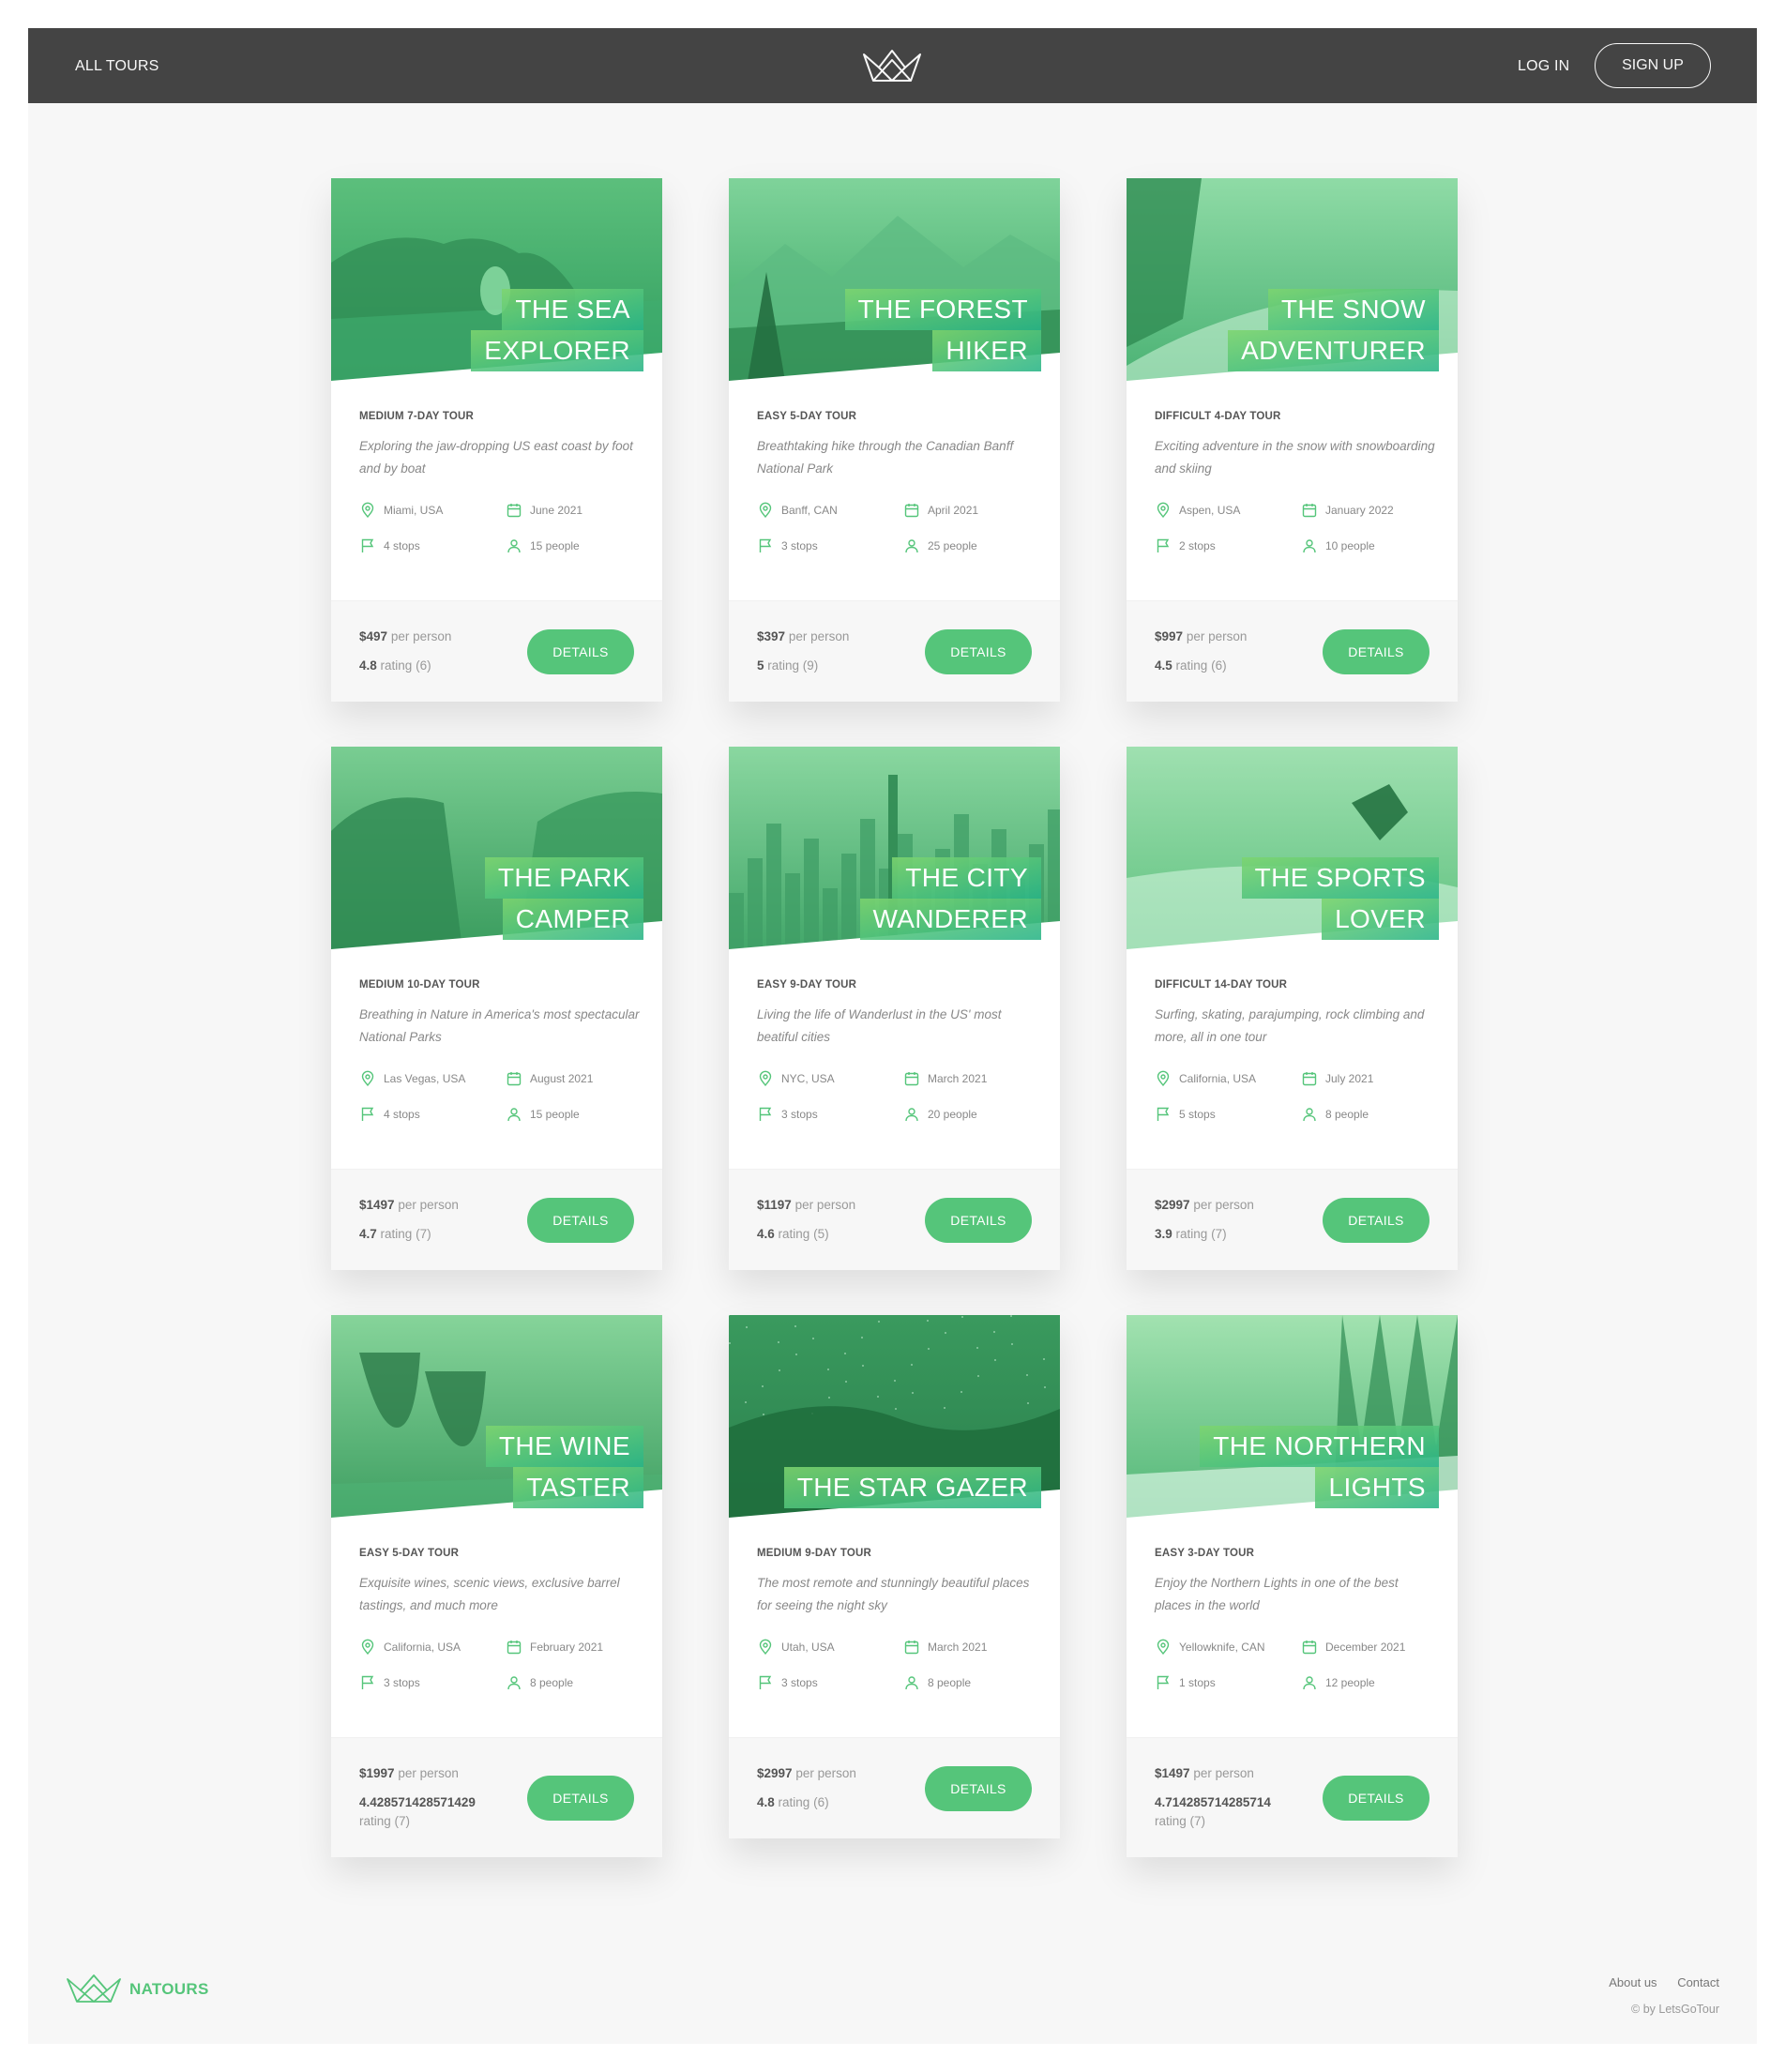 This screenshot has width=1785, height=2072. Describe the element at coordinates (942, 330) in the screenshot. I see `tour-title: THE FOREST HIKER` at that location.